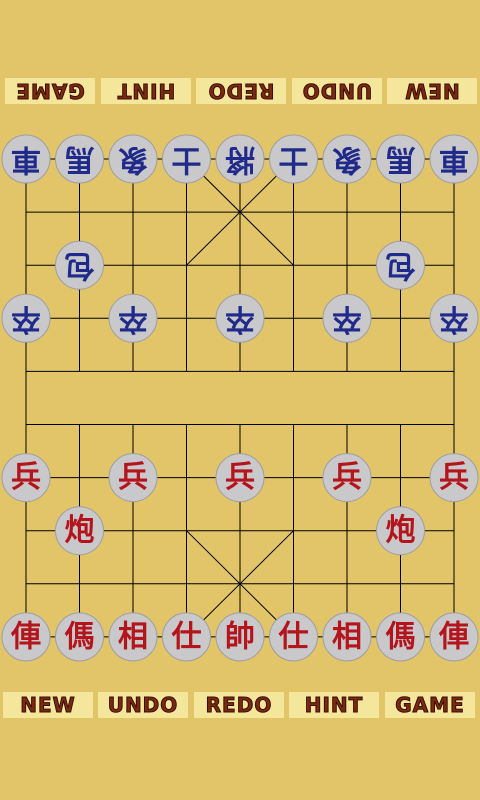 The width and height of the screenshot is (480, 800). I want to click on piece-glyph: 將, so click(240, 159).